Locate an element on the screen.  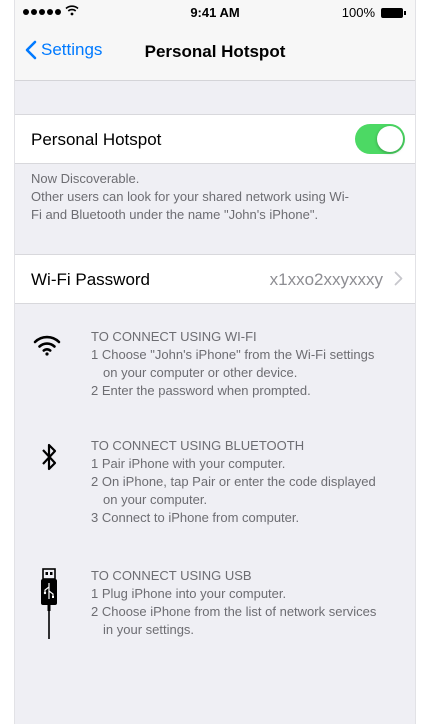
wifi-step-2: 2 Enter the password when prompted. is located at coordinates (201, 390).